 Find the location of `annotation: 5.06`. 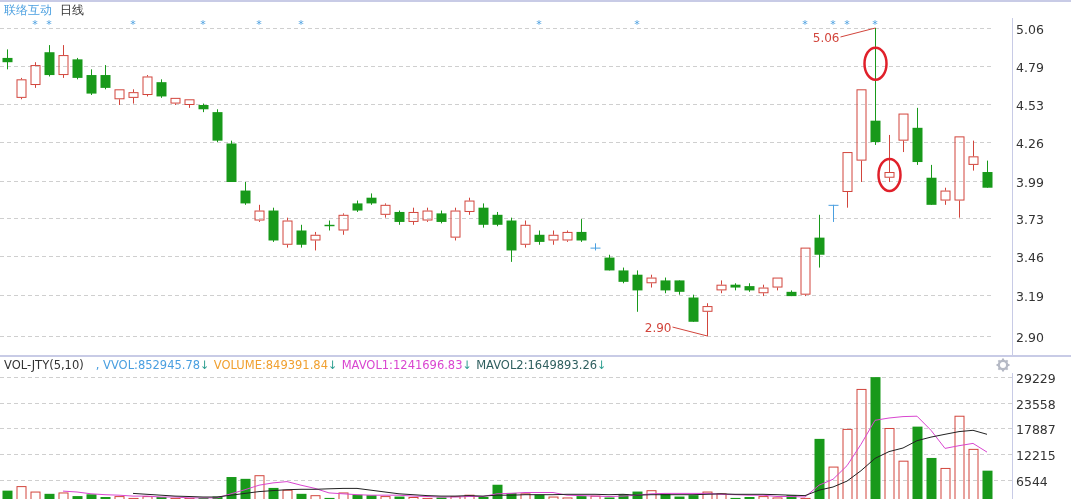

annotation: 5.06 is located at coordinates (826, 37).